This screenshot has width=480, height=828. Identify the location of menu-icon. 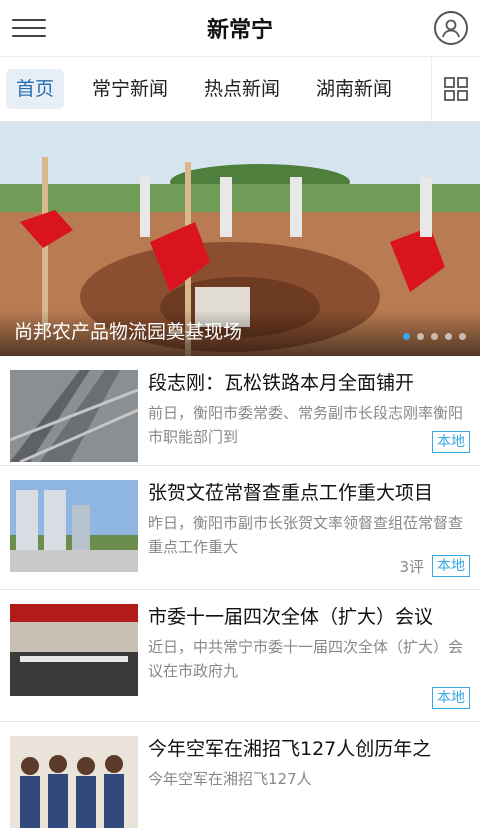
(29, 28).